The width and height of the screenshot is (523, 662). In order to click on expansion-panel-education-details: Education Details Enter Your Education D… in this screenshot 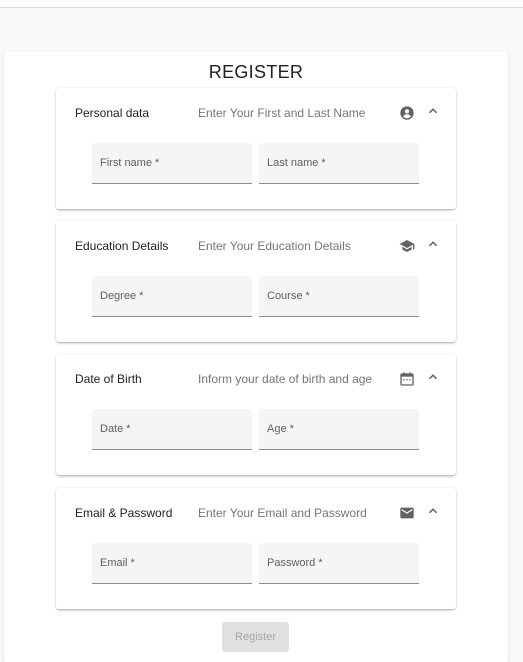, I will do `click(256, 281)`.